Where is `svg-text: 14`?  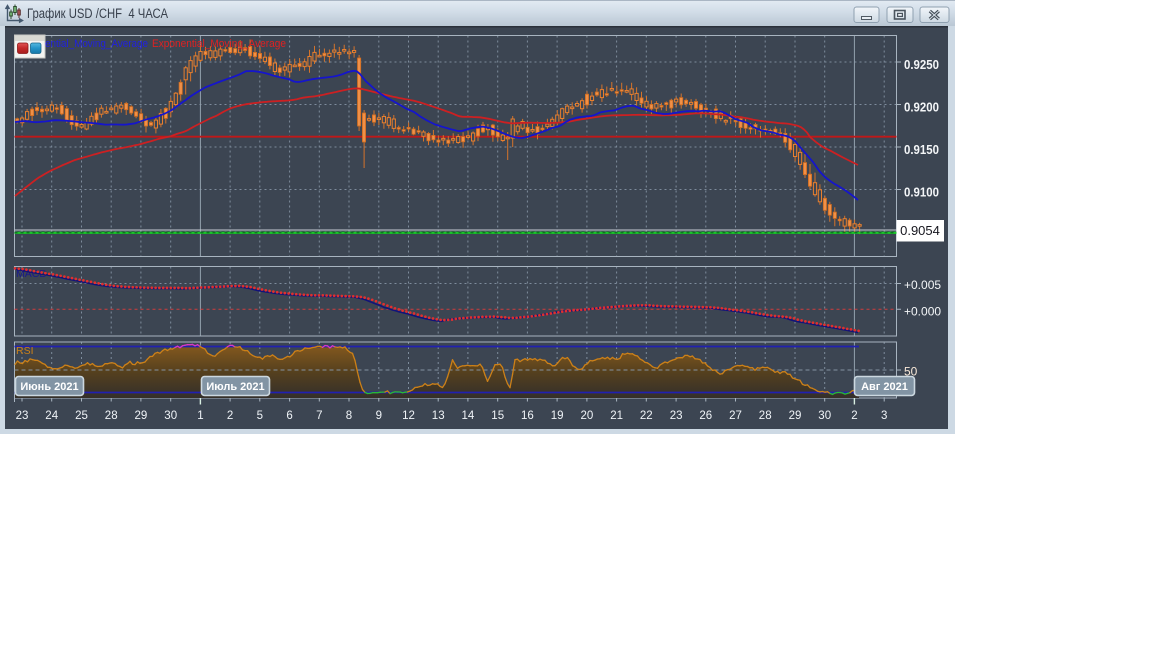 svg-text: 14 is located at coordinates (468, 416).